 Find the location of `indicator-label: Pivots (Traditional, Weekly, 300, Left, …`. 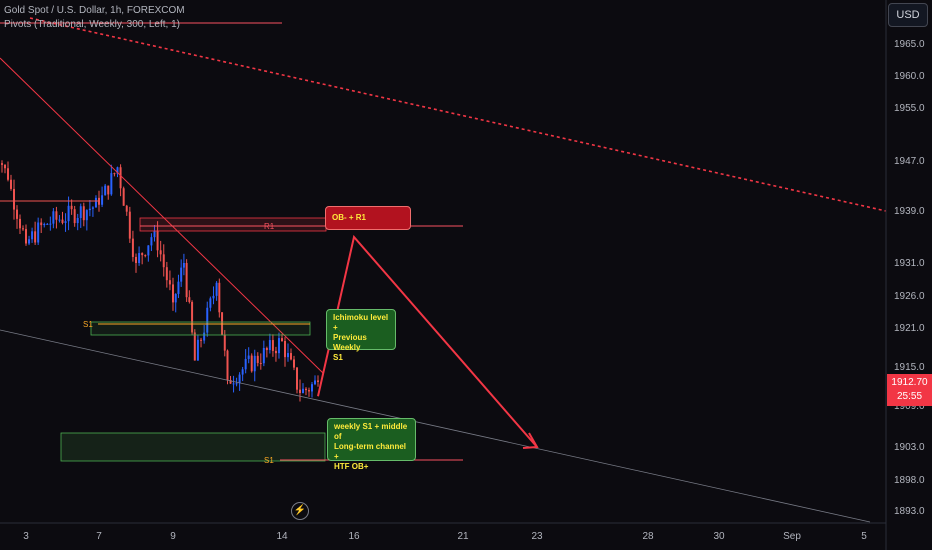

indicator-label: Pivots (Traditional, Weekly, 300, Left, … is located at coordinates (92, 24).